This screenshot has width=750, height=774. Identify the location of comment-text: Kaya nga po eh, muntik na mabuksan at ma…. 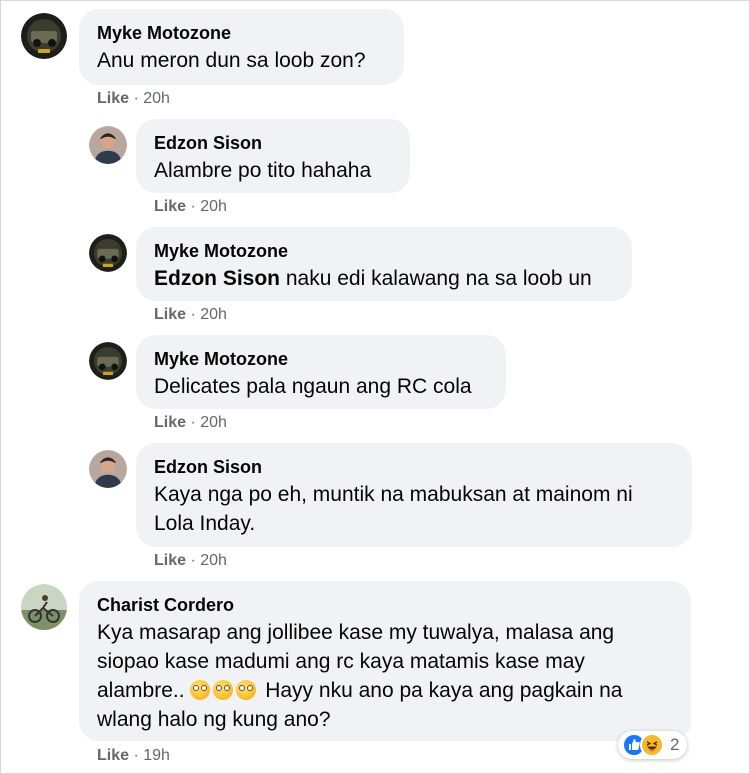
(413, 509).